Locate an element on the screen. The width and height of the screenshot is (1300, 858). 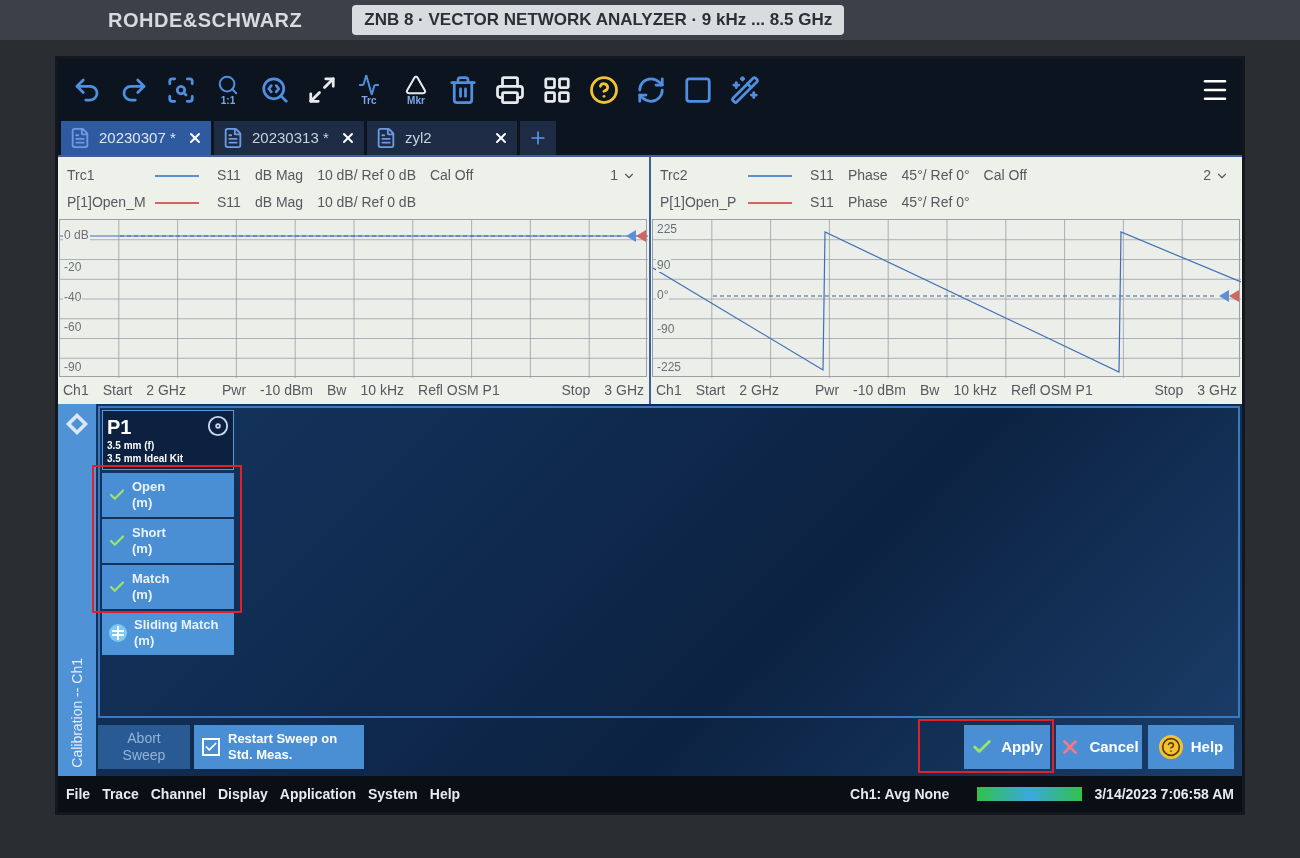
menu-item: Help is located at coordinates (445, 794).